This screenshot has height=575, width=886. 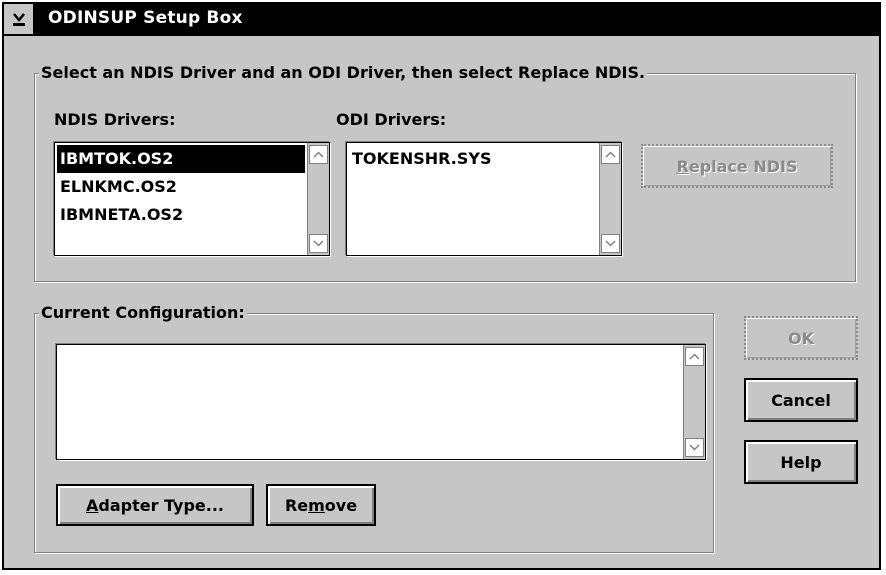 I want to click on system-menu-icon, so click(x=20, y=19).